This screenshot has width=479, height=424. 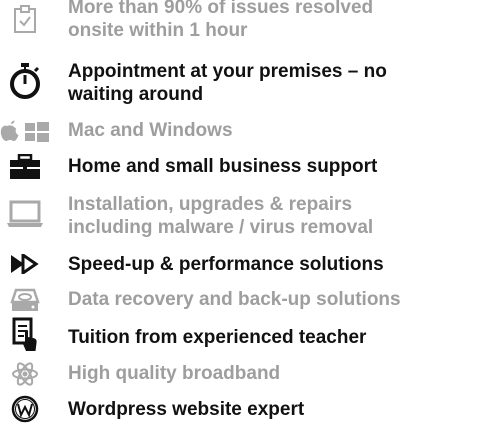 What do you see at coordinates (25, 374) in the screenshot?
I see `atom-icon` at bounding box center [25, 374].